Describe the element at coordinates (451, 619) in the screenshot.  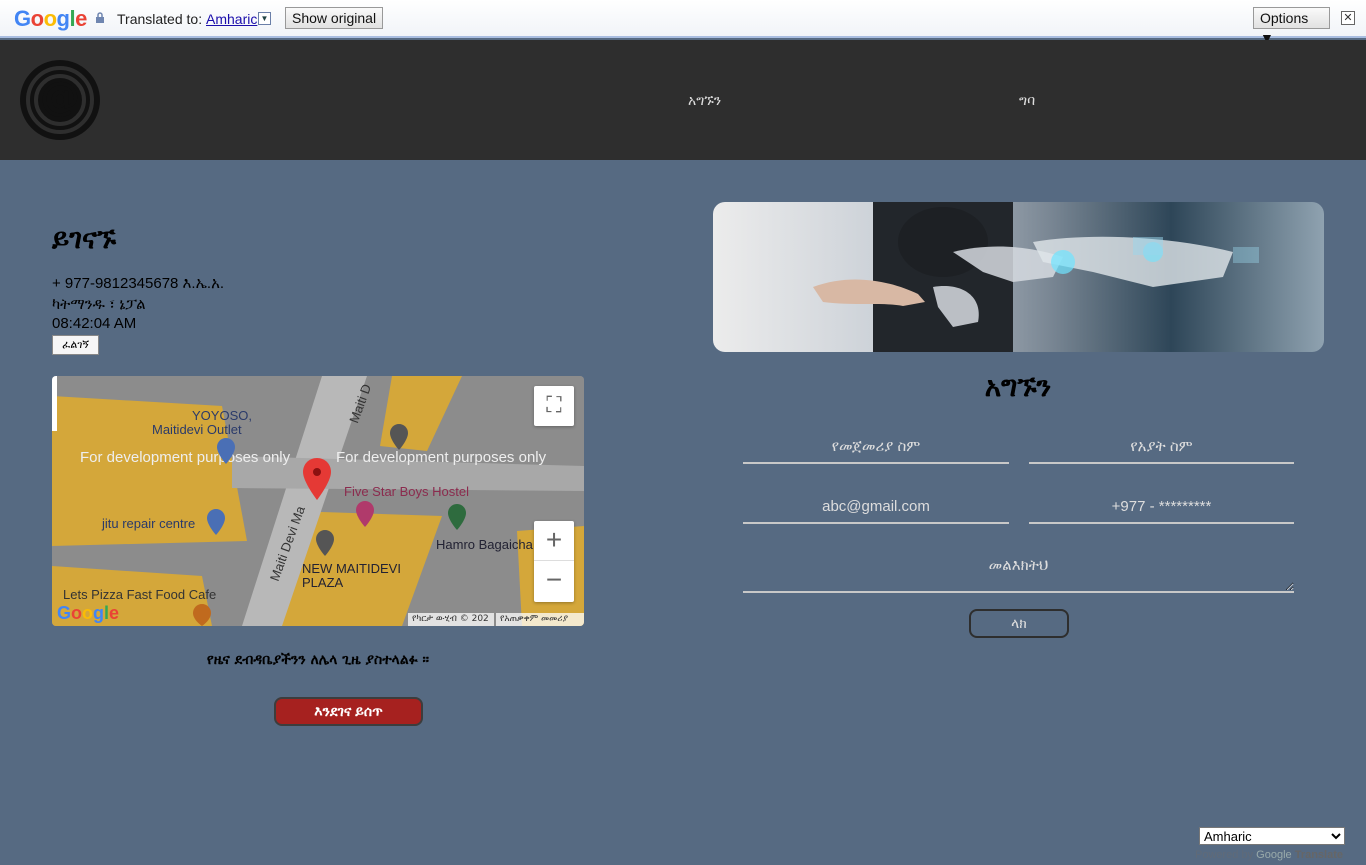
I see `map-data-credit: የካርታ ውሂብ © 202` at that location.